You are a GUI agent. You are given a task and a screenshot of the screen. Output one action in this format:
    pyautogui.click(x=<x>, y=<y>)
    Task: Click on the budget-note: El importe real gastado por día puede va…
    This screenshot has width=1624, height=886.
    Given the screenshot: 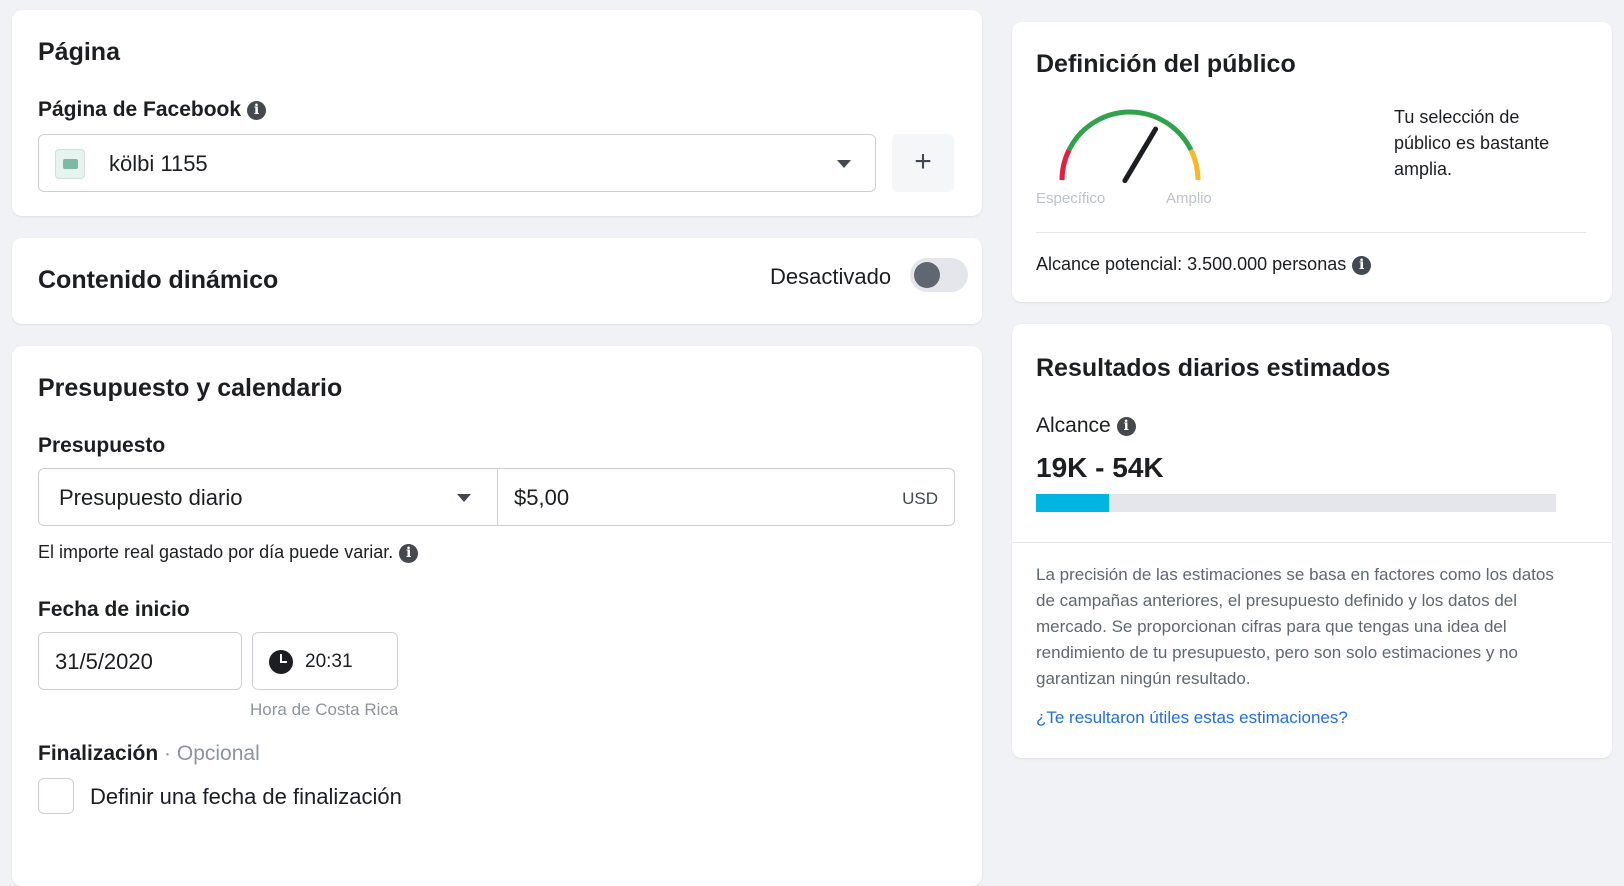 What is the action you would take?
    pyautogui.click(x=228, y=552)
    